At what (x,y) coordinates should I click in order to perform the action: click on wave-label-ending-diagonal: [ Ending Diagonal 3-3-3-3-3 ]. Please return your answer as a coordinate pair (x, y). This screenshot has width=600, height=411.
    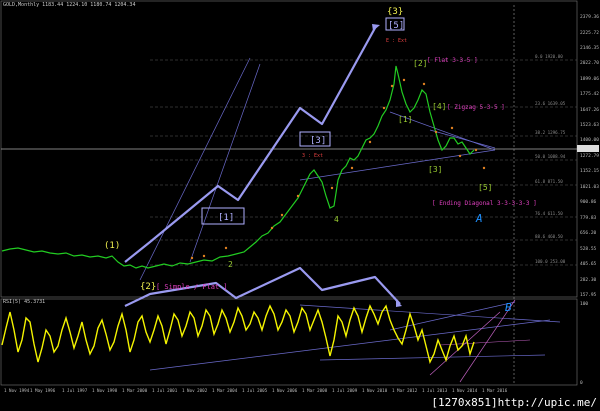
    Looking at the image, I should click on (484, 203).